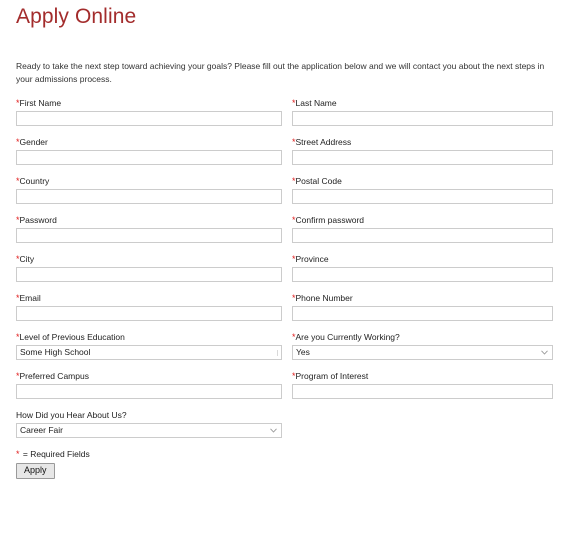 This screenshot has height=536, width=580. What do you see at coordinates (149, 430) in the screenshot?
I see `how-did-you-hear-about-us-select: Career Fair` at bounding box center [149, 430].